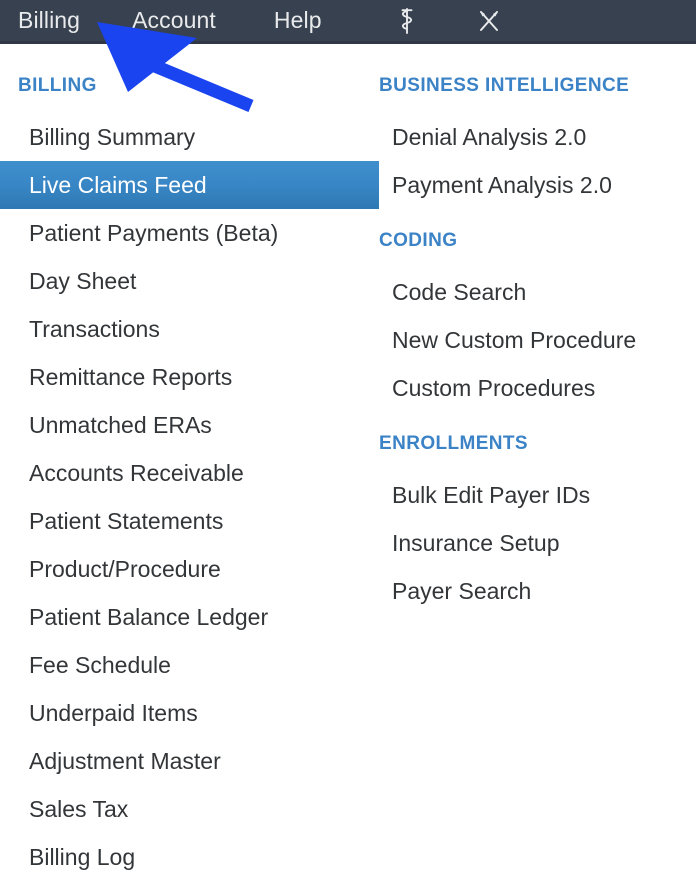  What do you see at coordinates (298, 20) in the screenshot?
I see `menubar-item-help: Help` at bounding box center [298, 20].